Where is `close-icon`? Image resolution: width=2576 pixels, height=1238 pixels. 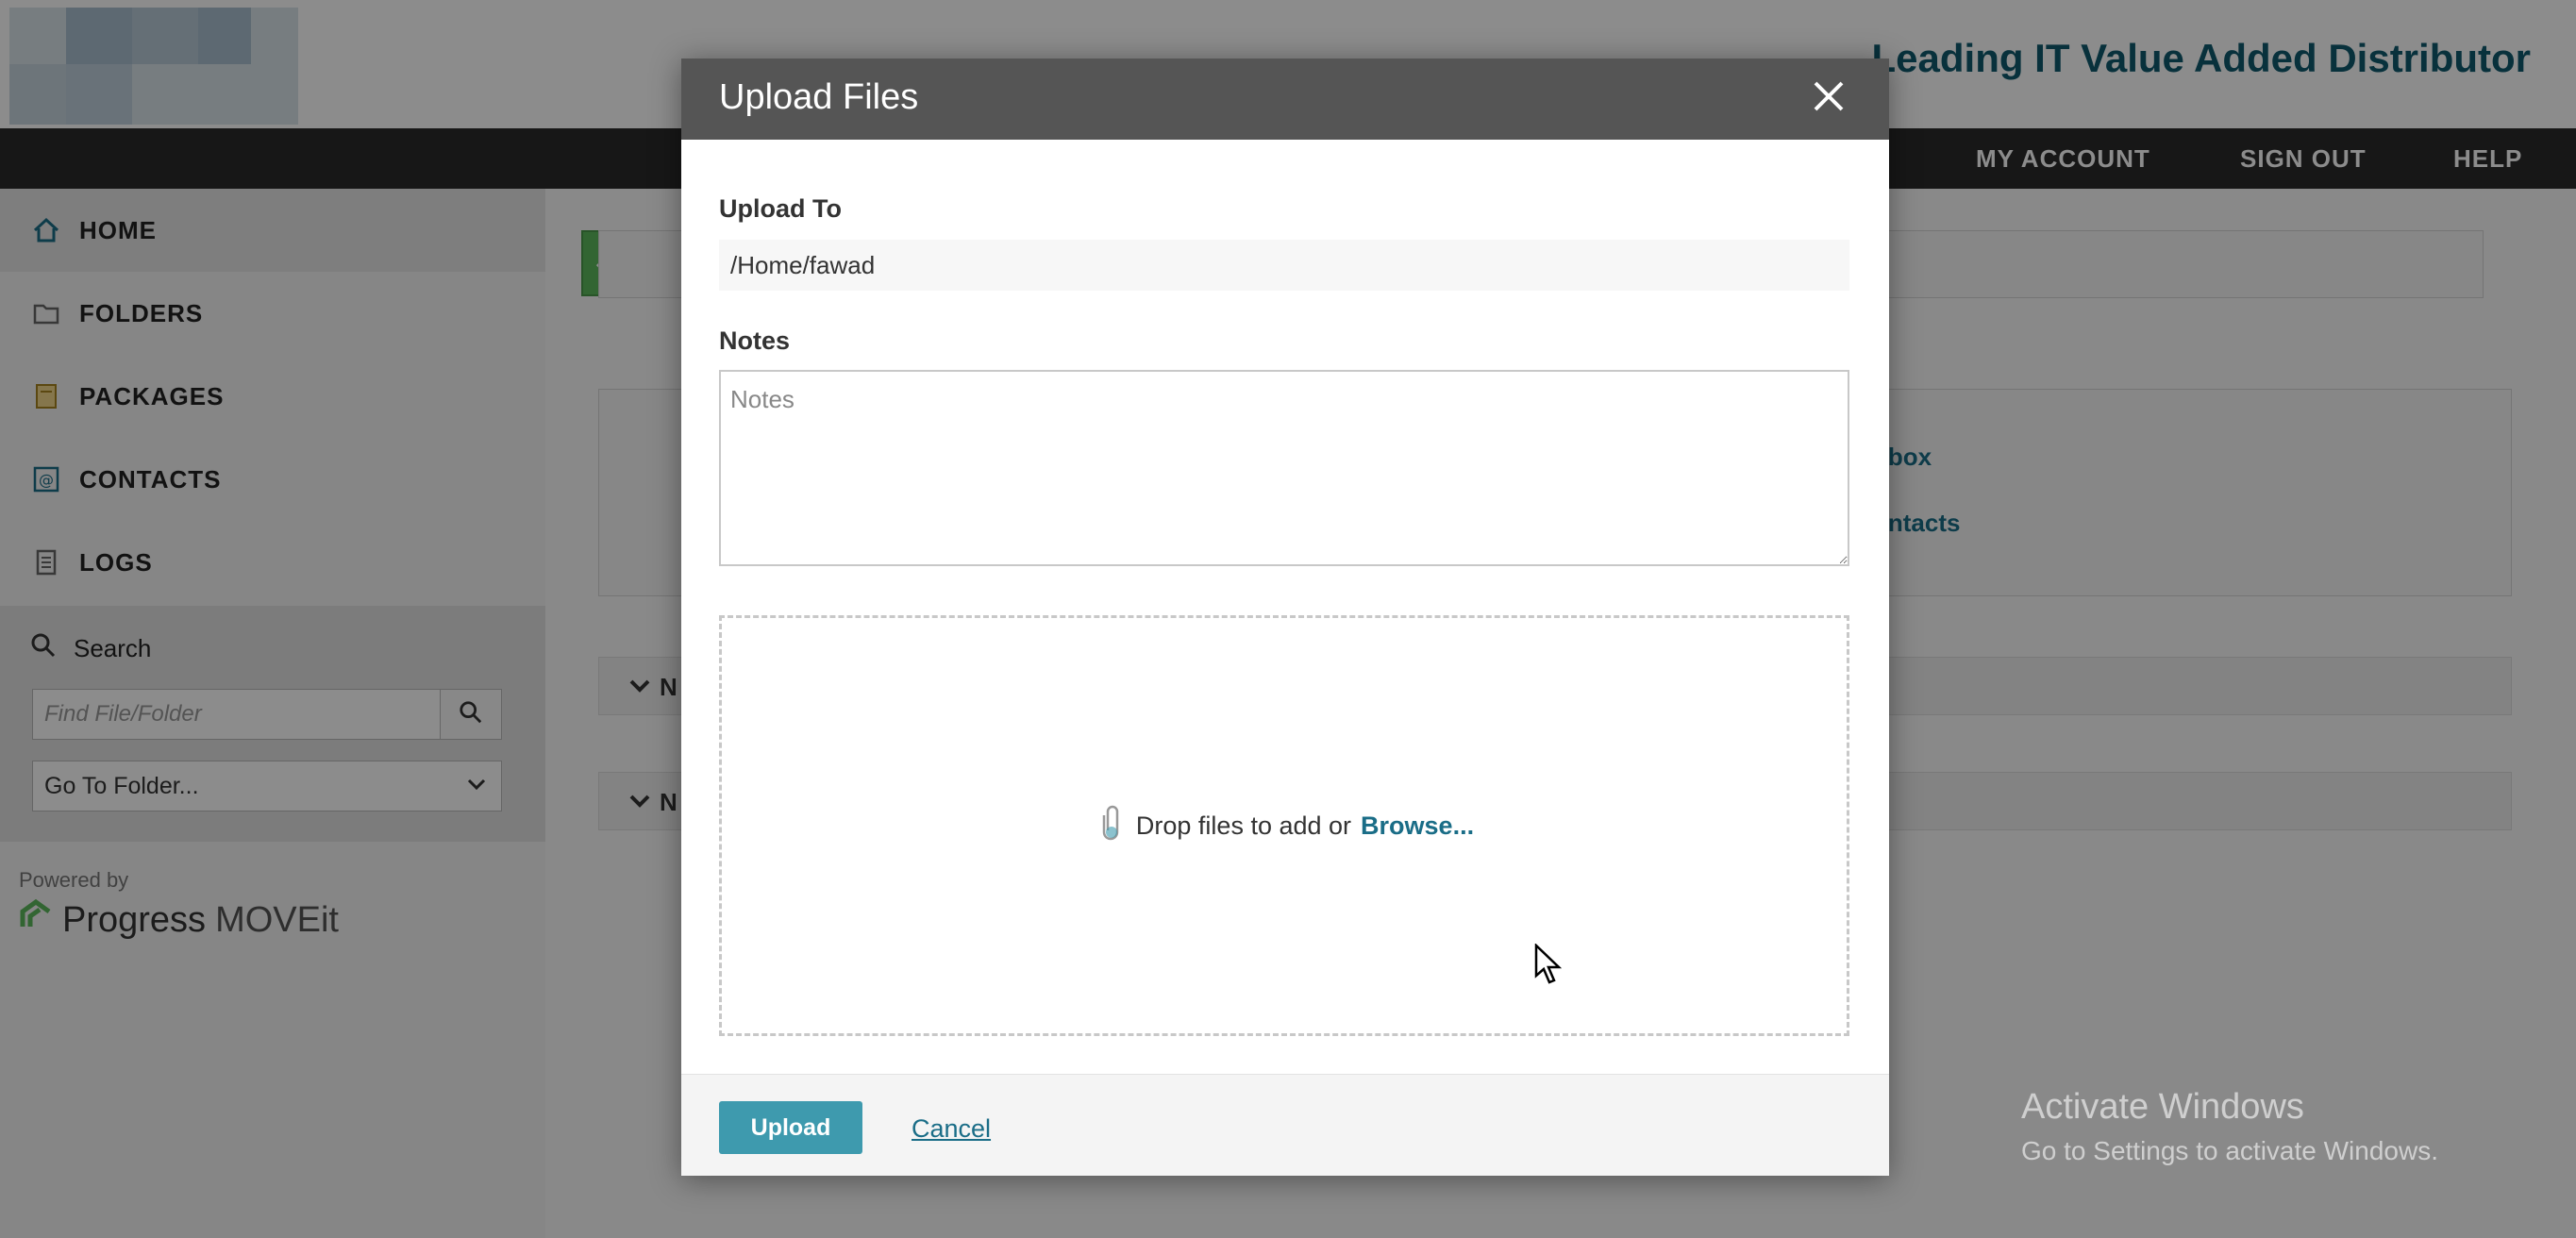
close-icon is located at coordinates (1829, 98).